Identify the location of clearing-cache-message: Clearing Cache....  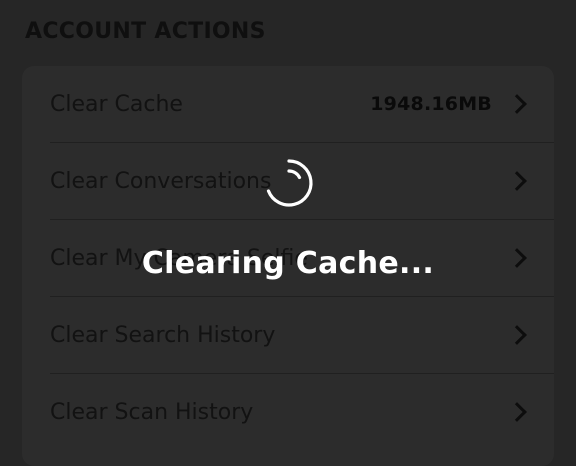
(288, 263).